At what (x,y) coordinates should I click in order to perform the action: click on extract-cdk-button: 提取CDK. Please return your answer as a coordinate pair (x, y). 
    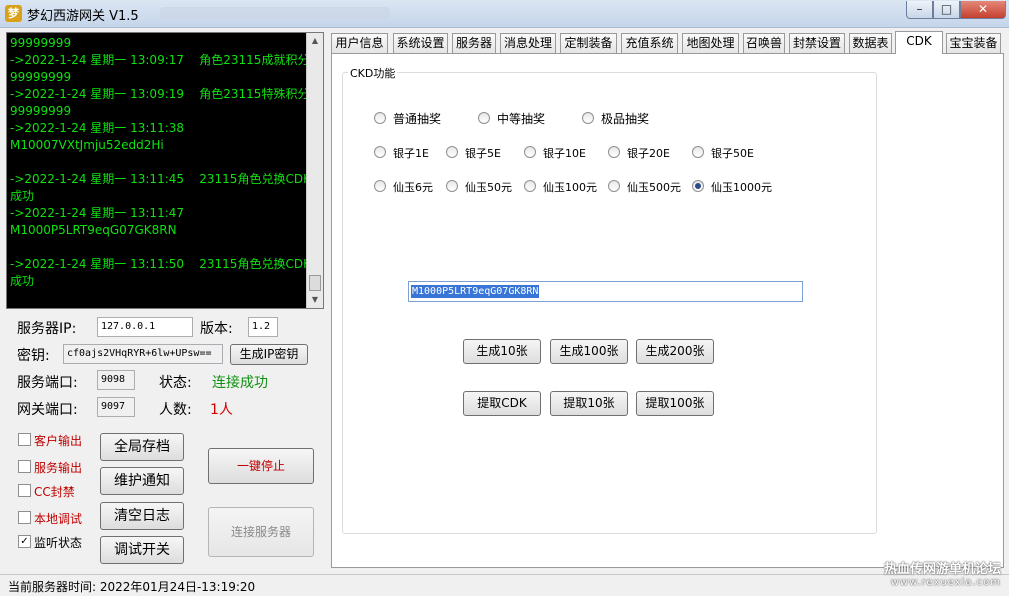
    Looking at the image, I should click on (502, 403).